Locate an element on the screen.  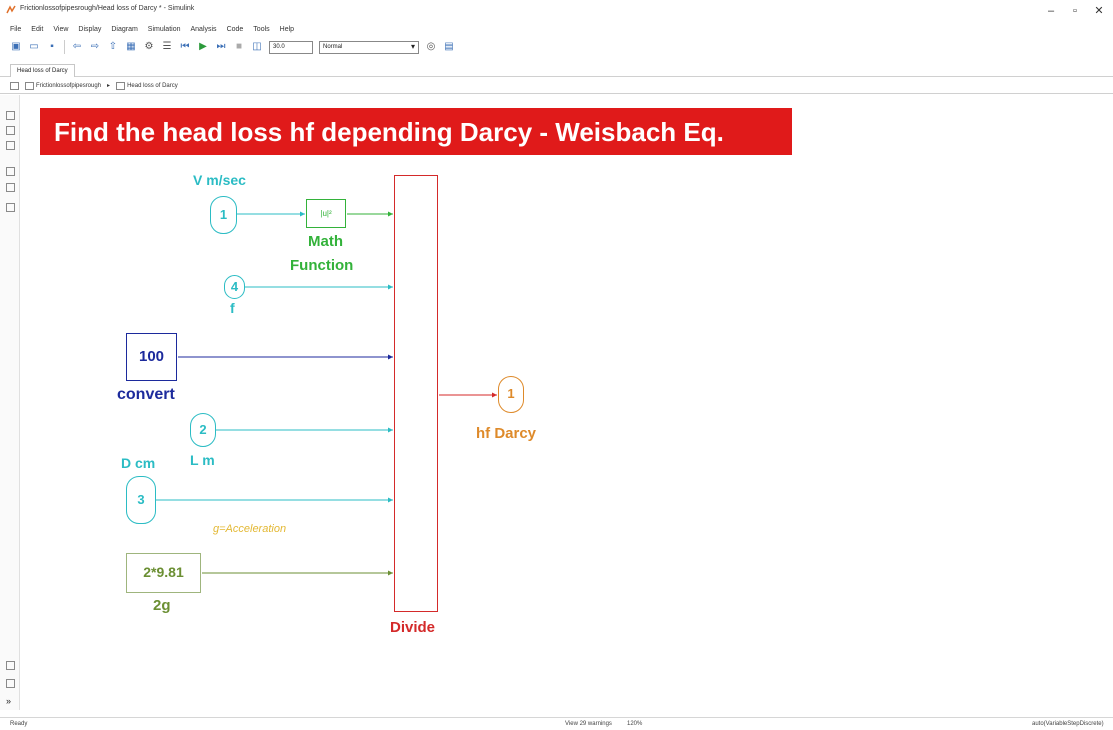
constant-2g-label: 2g is located at coordinates (162, 605).